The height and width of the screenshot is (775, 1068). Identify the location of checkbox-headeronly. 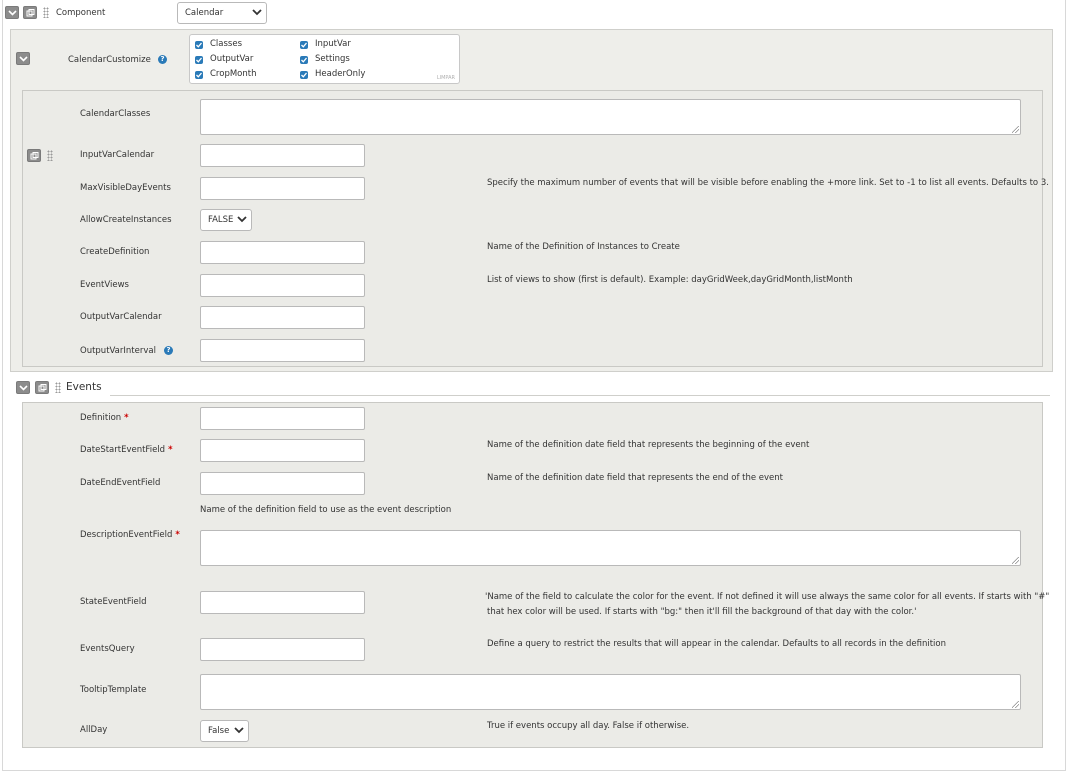
(304, 75).